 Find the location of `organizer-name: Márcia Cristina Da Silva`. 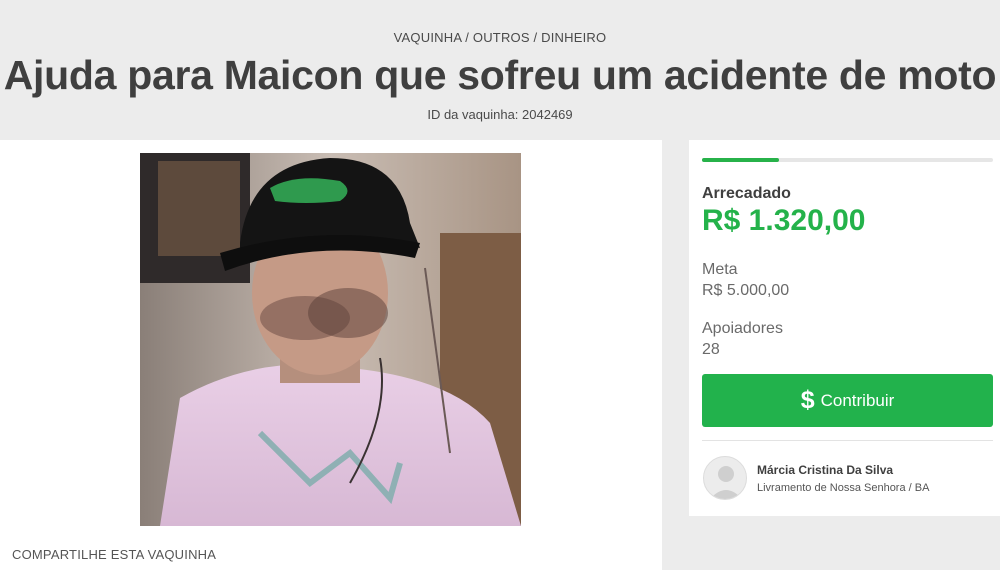

organizer-name: Márcia Cristina Da Silva is located at coordinates (825, 470).